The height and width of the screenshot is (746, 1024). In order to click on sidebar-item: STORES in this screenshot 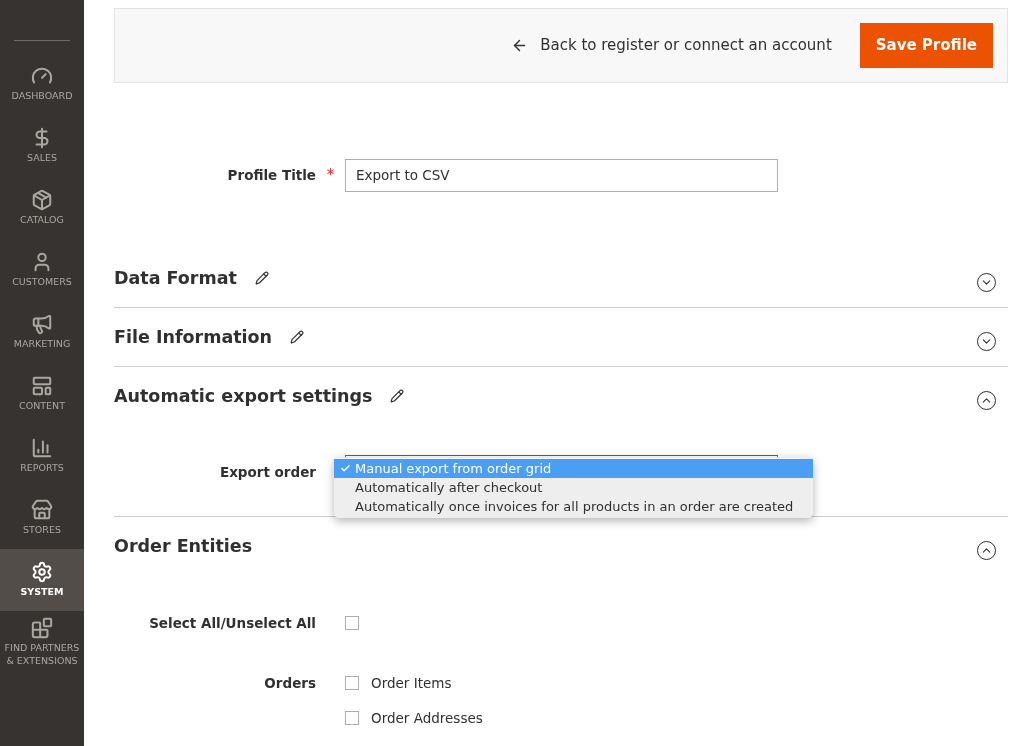, I will do `click(42, 518)`.